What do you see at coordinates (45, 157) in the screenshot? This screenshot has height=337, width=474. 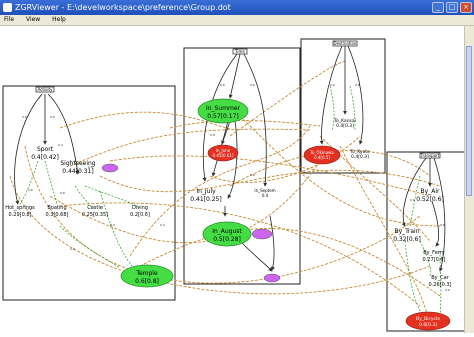 I see `node-sport-value: 0.4[0.42]` at bounding box center [45, 157].